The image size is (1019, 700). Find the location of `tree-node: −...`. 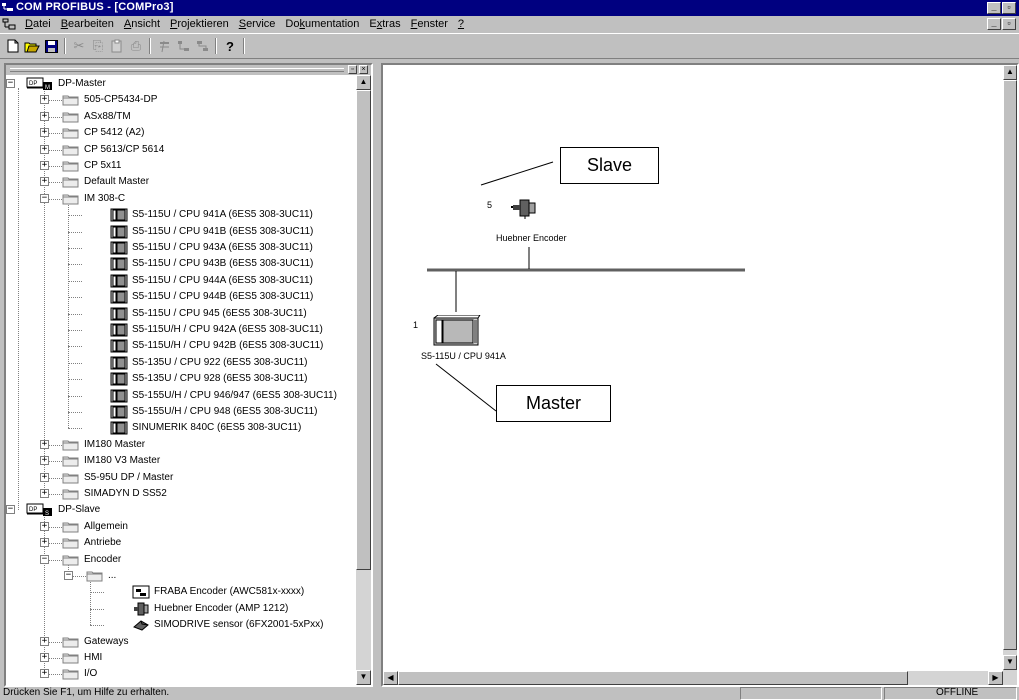

tree-node: −... is located at coordinates (181, 576).